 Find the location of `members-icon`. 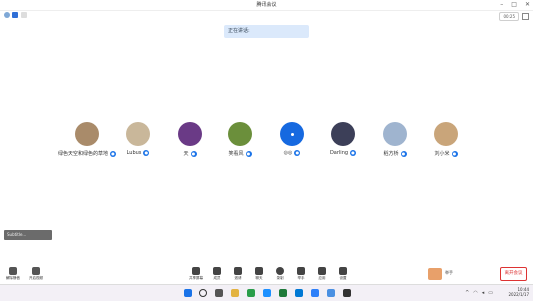

members-icon is located at coordinates (217, 271).